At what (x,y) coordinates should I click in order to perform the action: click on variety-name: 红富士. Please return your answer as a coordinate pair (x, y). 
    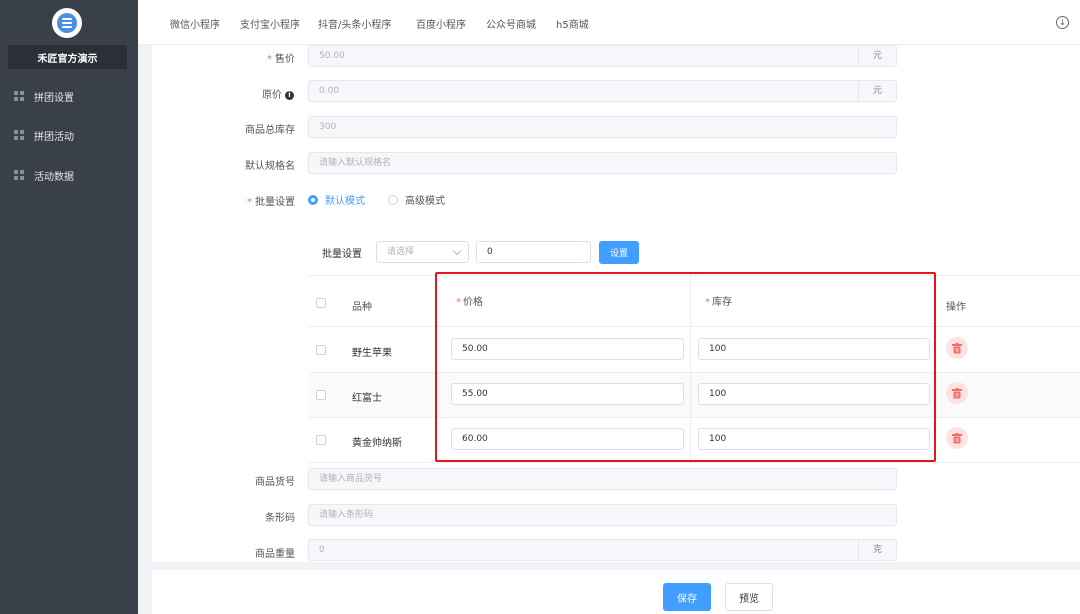
    Looking at the image, I should click on (367, 398).